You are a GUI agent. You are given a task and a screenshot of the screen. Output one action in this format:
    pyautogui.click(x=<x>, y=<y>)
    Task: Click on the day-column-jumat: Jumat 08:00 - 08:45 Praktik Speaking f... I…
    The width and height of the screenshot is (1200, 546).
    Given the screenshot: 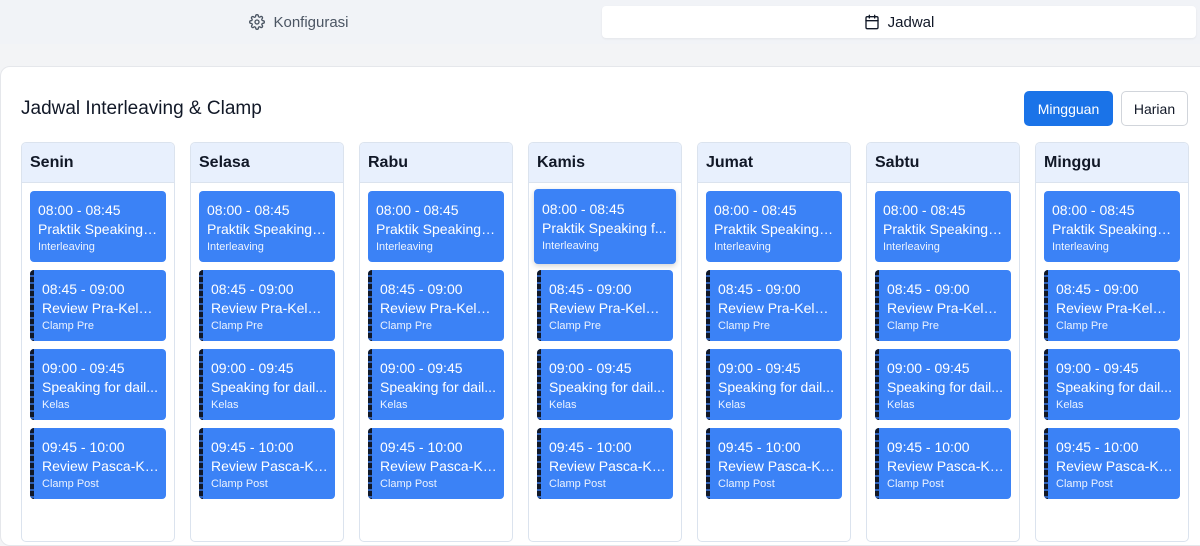 What is the action you would take?
    pyautogui.click(x=774, y=342)
    